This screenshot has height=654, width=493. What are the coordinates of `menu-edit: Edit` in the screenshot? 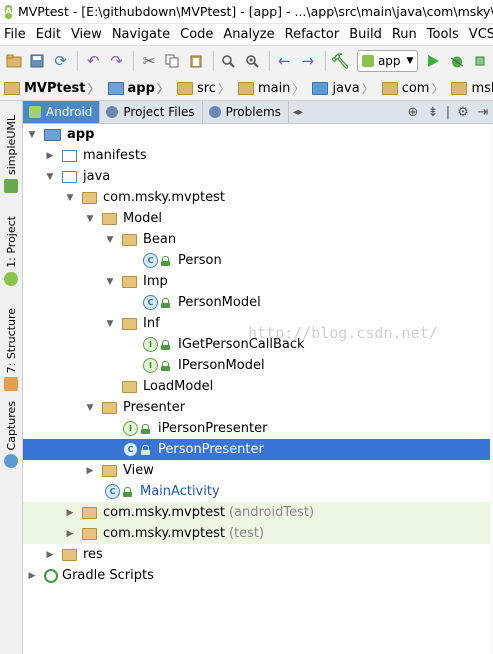 It's located at (48, 34).